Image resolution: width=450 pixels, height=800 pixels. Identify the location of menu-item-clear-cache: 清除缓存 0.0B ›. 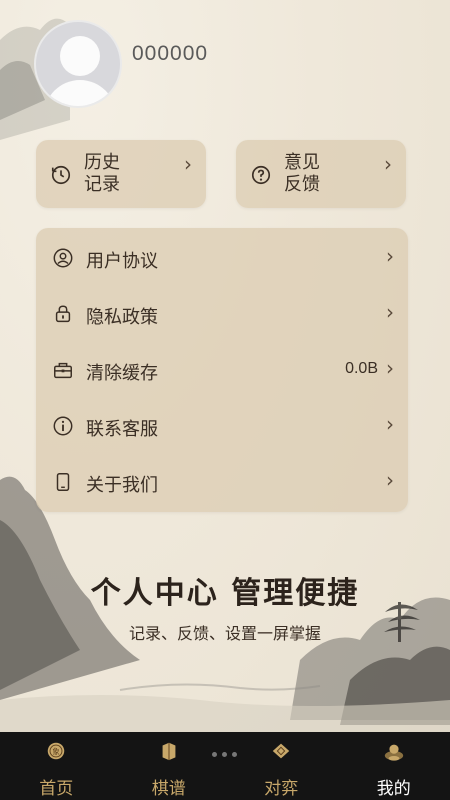
(222, 370).